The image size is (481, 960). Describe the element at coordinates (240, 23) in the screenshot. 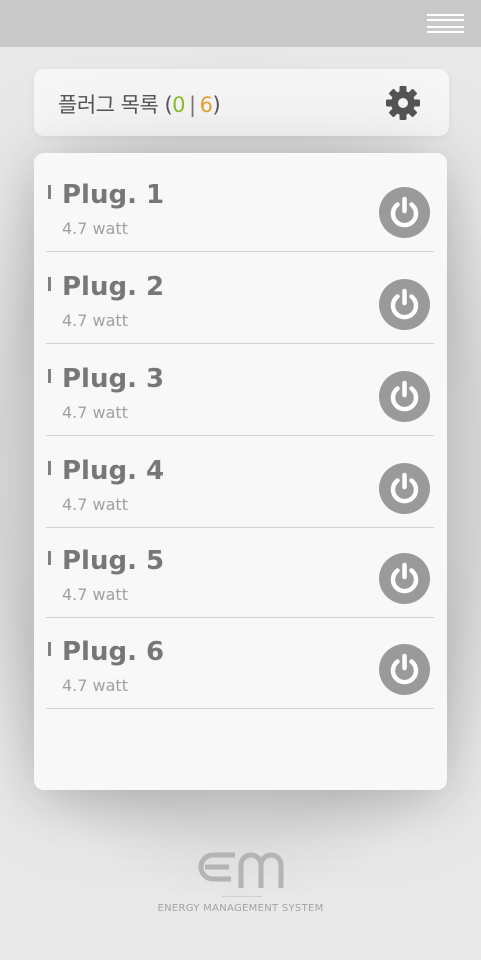

I see `top-bar` at that location.